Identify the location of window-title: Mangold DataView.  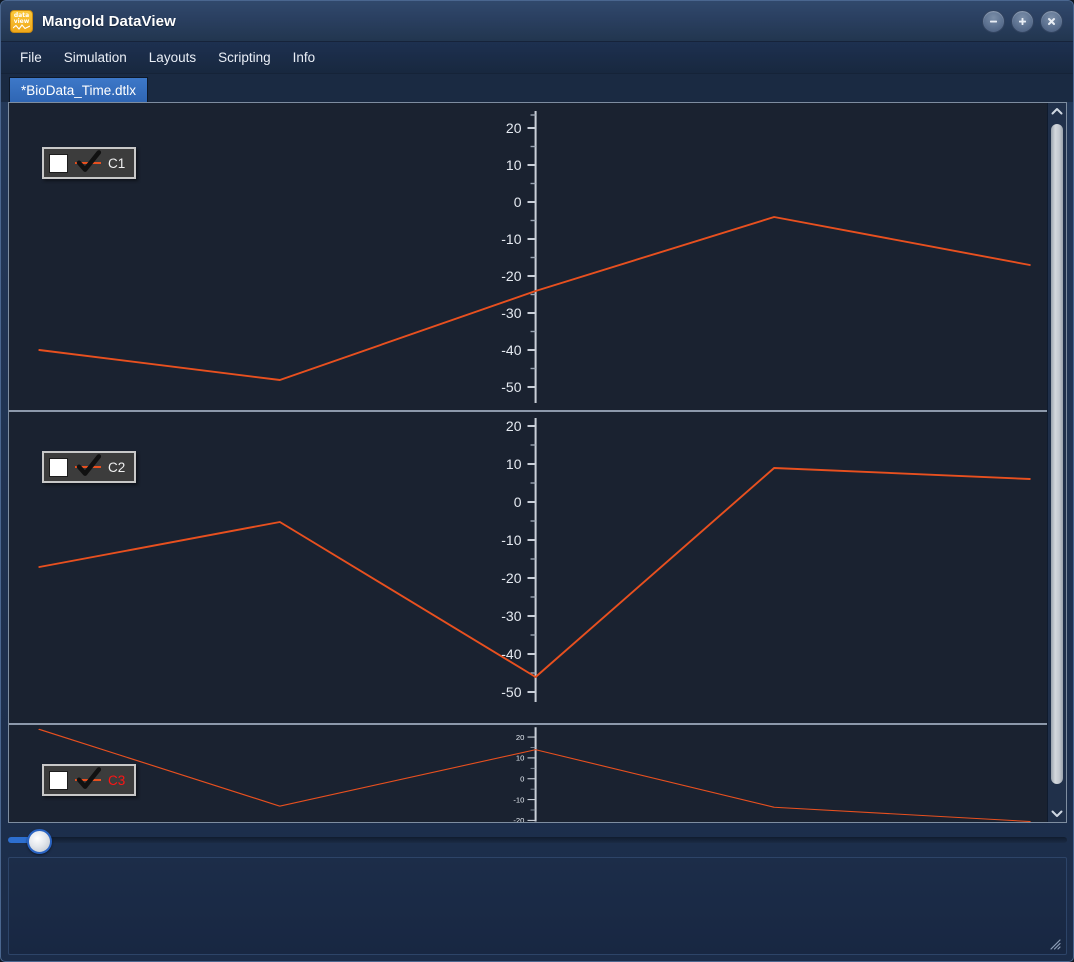
(109, 21).